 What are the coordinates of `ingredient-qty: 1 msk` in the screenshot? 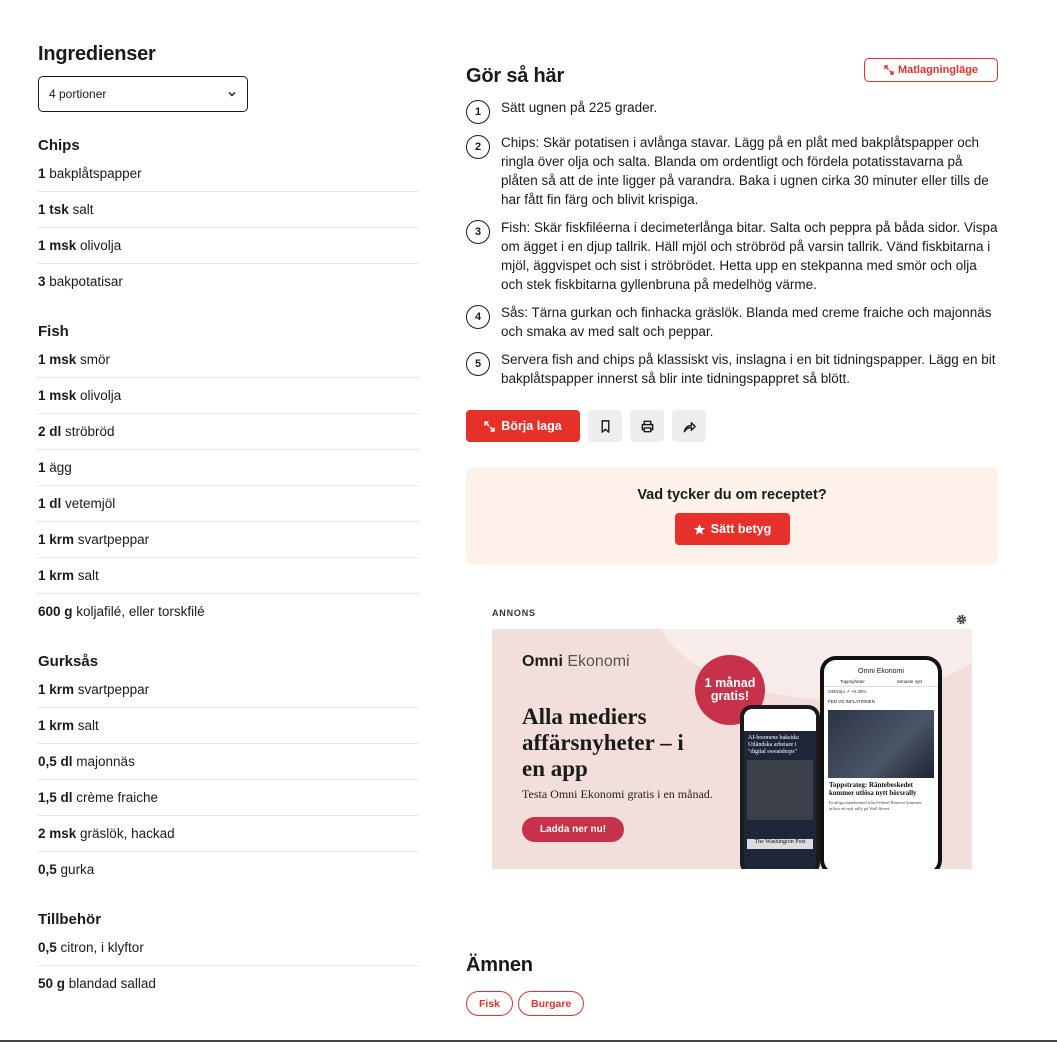 It's located at (57, 359).